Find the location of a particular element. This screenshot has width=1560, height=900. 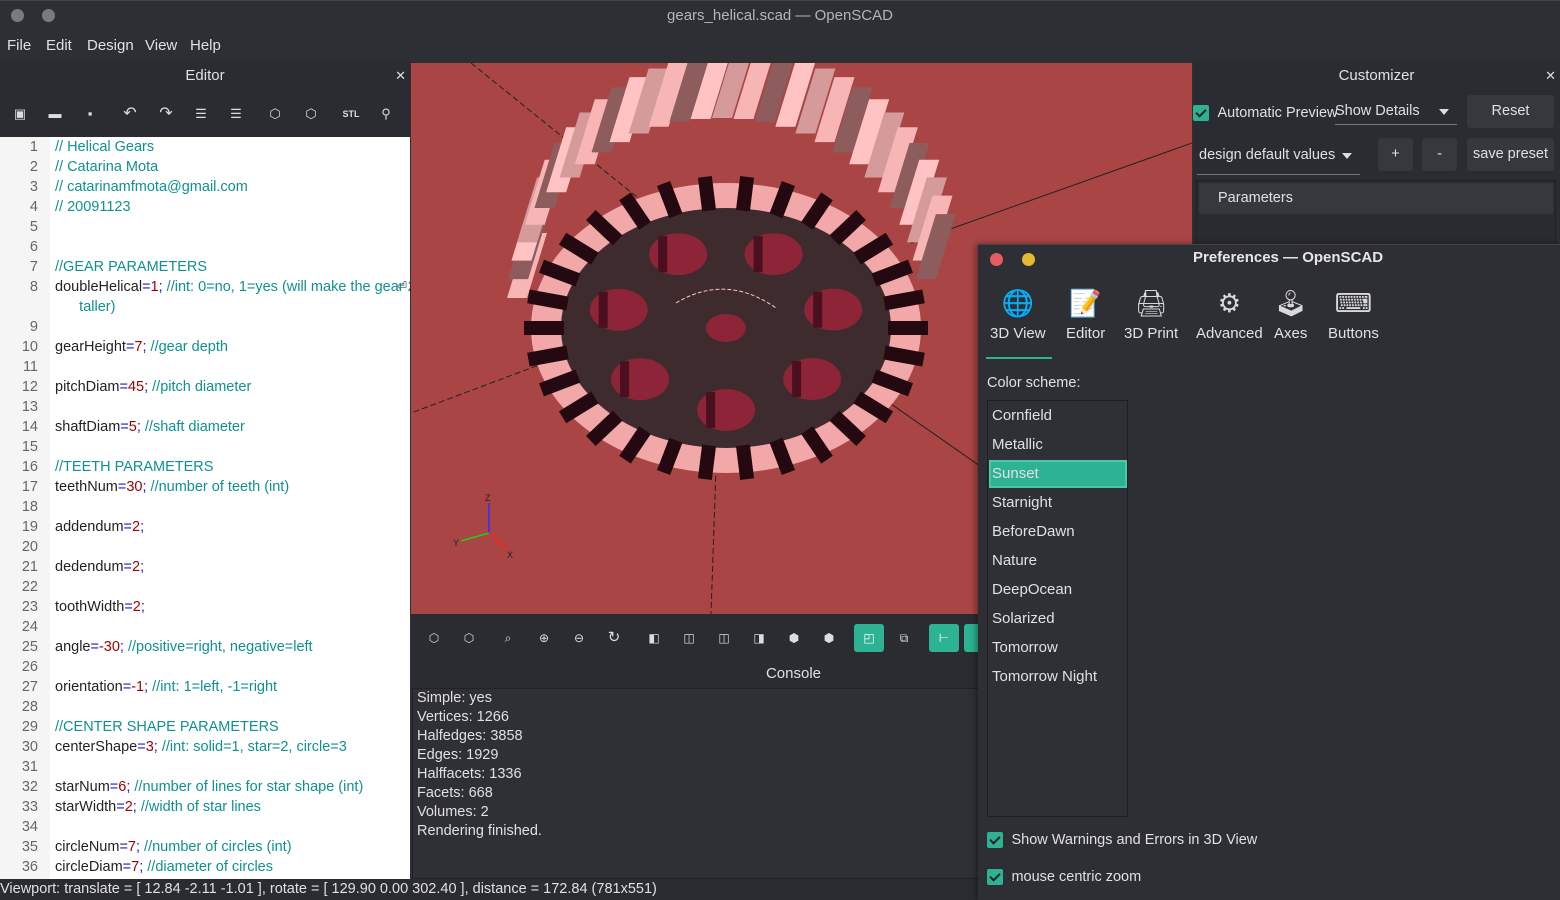

reset-button: Reset is located at coordinates (1510, 111).